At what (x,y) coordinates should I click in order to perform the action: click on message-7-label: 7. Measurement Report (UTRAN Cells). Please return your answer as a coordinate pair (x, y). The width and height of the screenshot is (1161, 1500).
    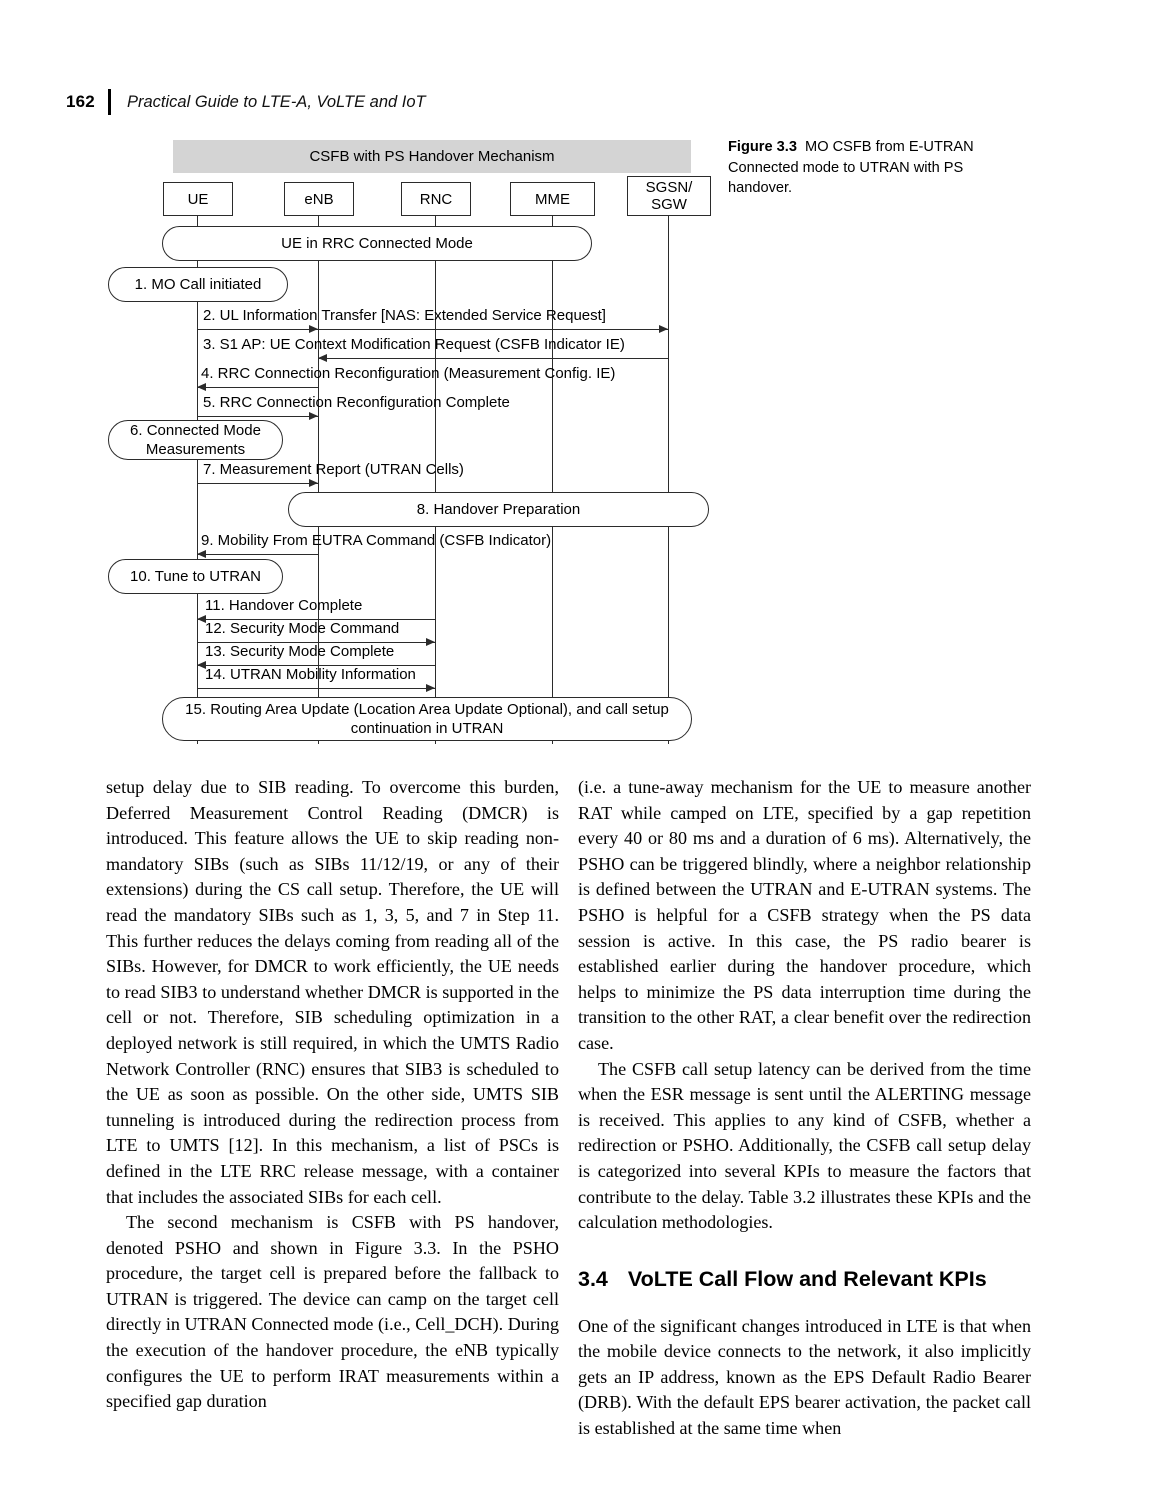
    Looking at the image, I should click on (333, 469).